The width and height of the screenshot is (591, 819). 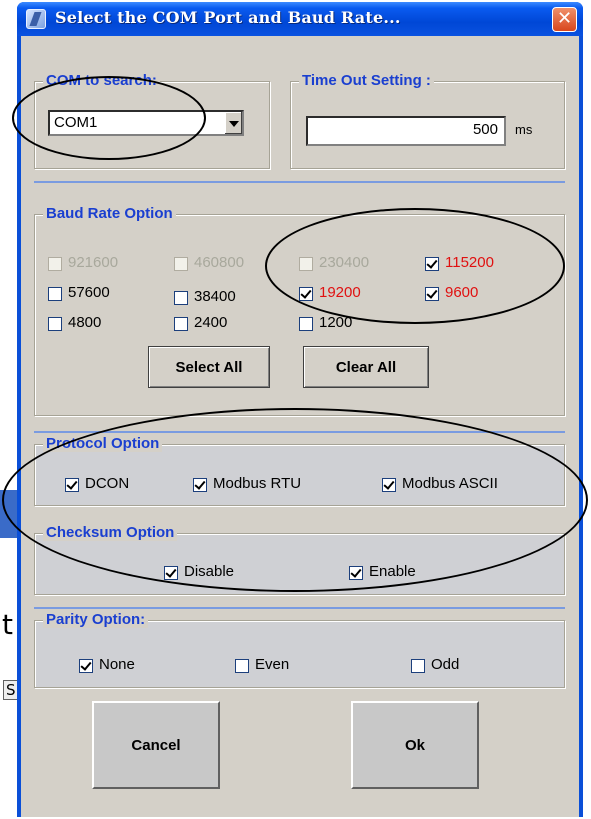 I want to click on background-text-fragment: t, so click(x=7, y=624).